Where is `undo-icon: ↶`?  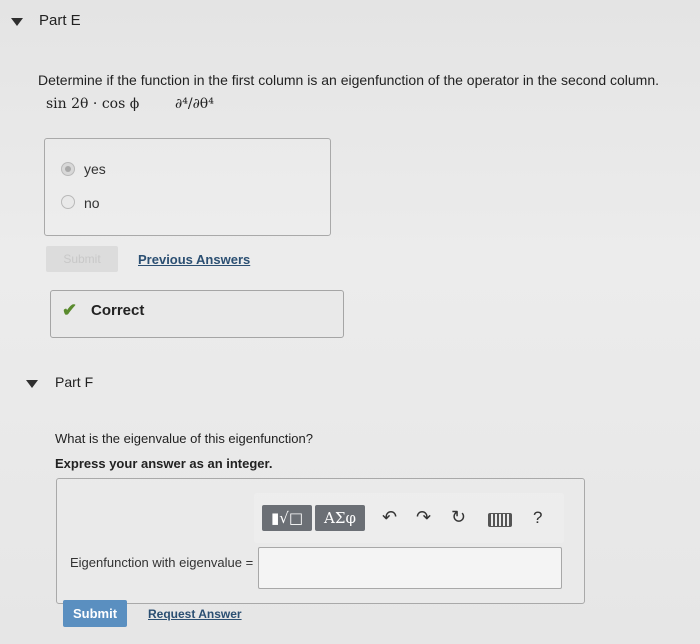
undo-icon: ↶ is located at coordinates (389, 517).